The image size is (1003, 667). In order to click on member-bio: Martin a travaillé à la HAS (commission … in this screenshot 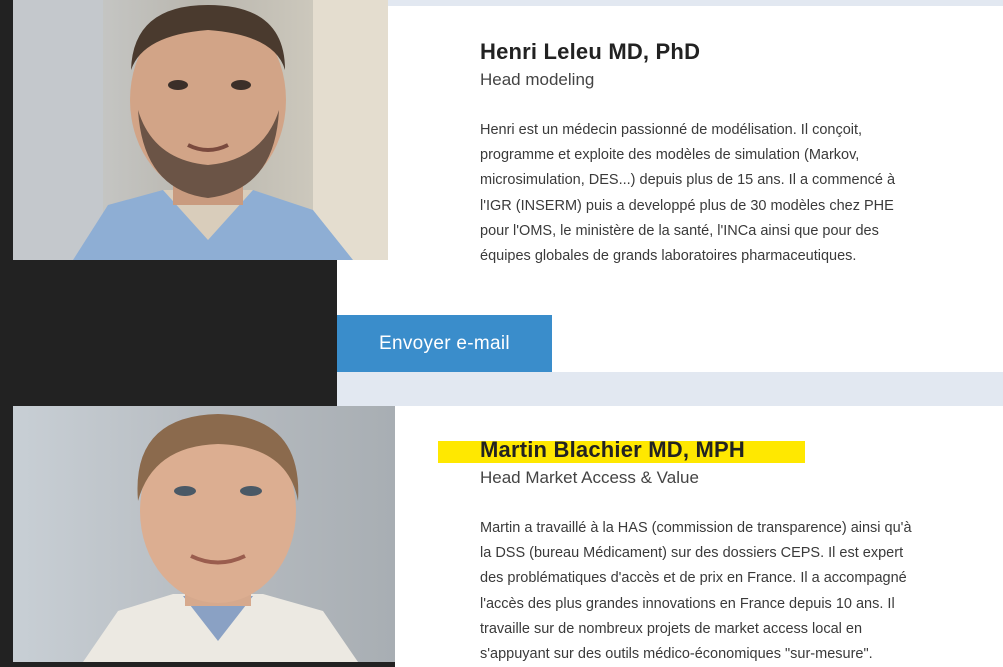, I will do `click(715, 591)`.